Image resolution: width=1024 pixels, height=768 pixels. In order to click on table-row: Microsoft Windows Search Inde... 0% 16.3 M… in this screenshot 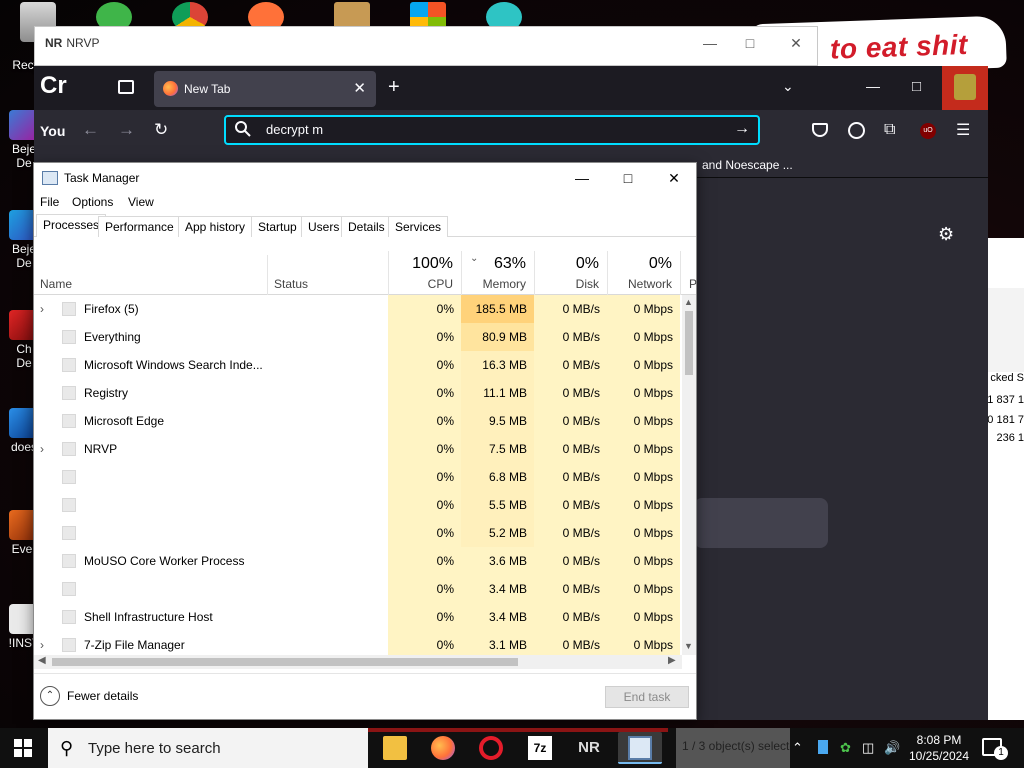, I will do `click(358, 365)`.